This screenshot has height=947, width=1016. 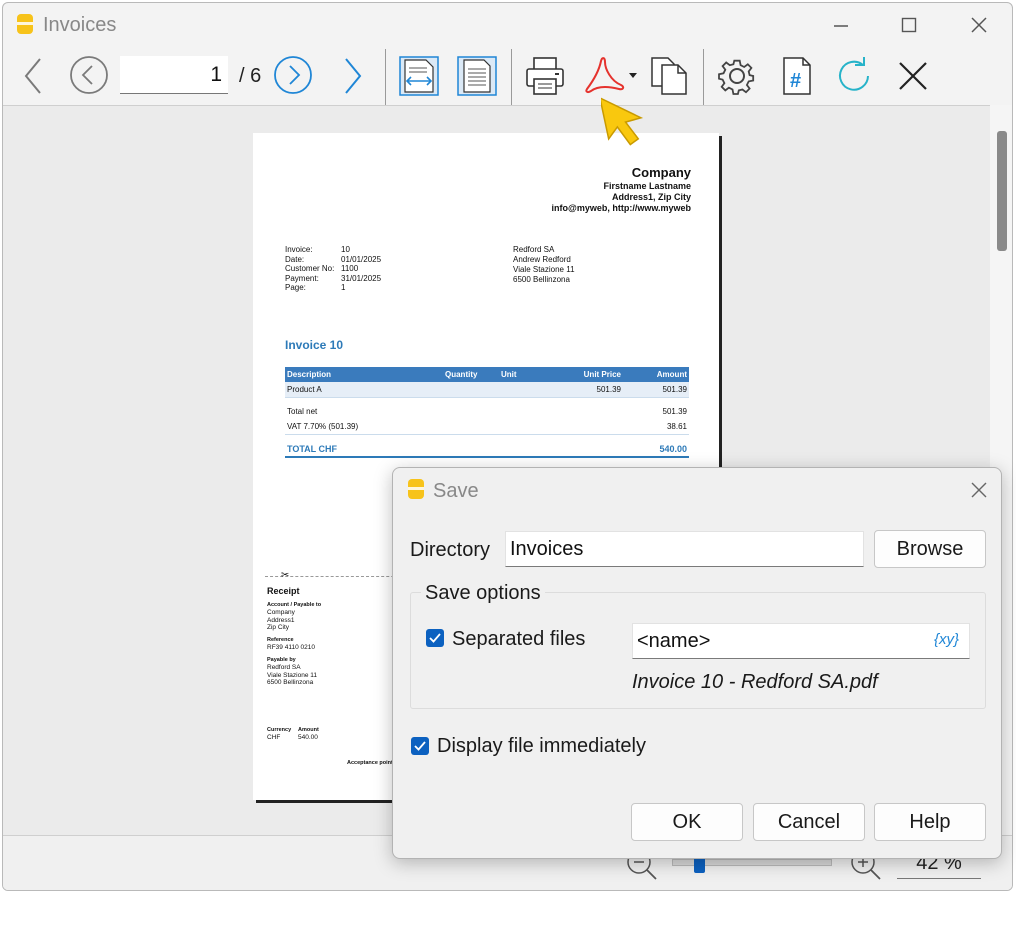 What do you see at coordinates (541, 746) in the screenshot?
I see `display-immediately-label: Display file immediately` at bounding box center [541, 746].